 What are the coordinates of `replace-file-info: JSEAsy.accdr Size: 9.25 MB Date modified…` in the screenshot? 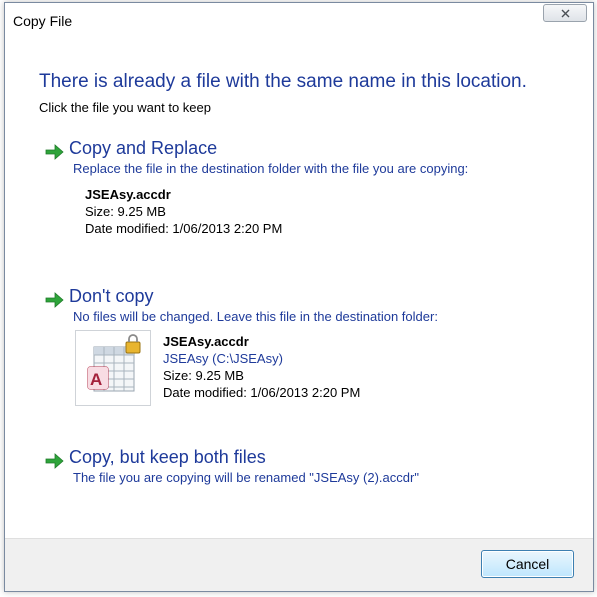 It's located at (183, 211).